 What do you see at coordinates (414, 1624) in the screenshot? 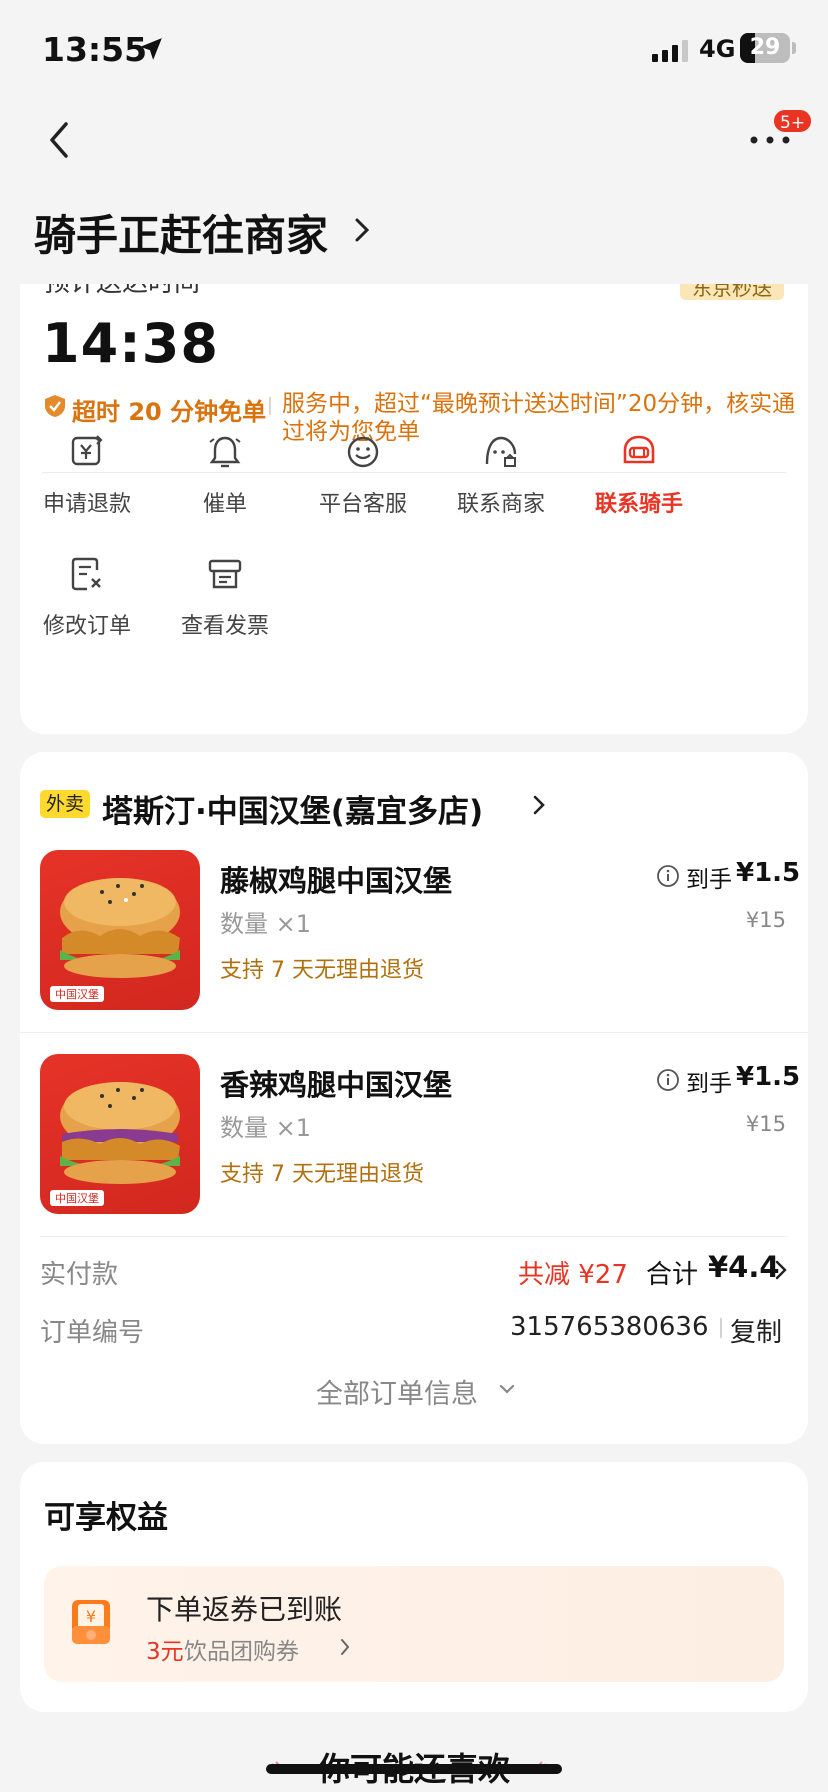
I see `coupon-benefit: ¥ 下单返券已到账 3元 饮品团购券` at bounding box center [414, 1624].